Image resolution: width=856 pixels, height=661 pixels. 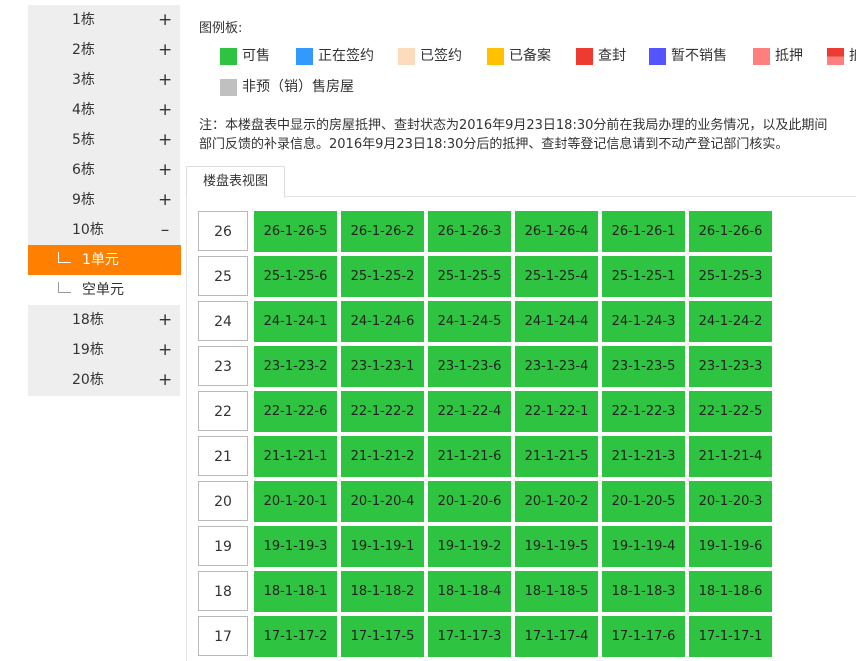 What do you see at coordinates (730, 546) in the screenshot?
I see `unit-cell: 19-1-19-6` at bounding box center [730, 546].